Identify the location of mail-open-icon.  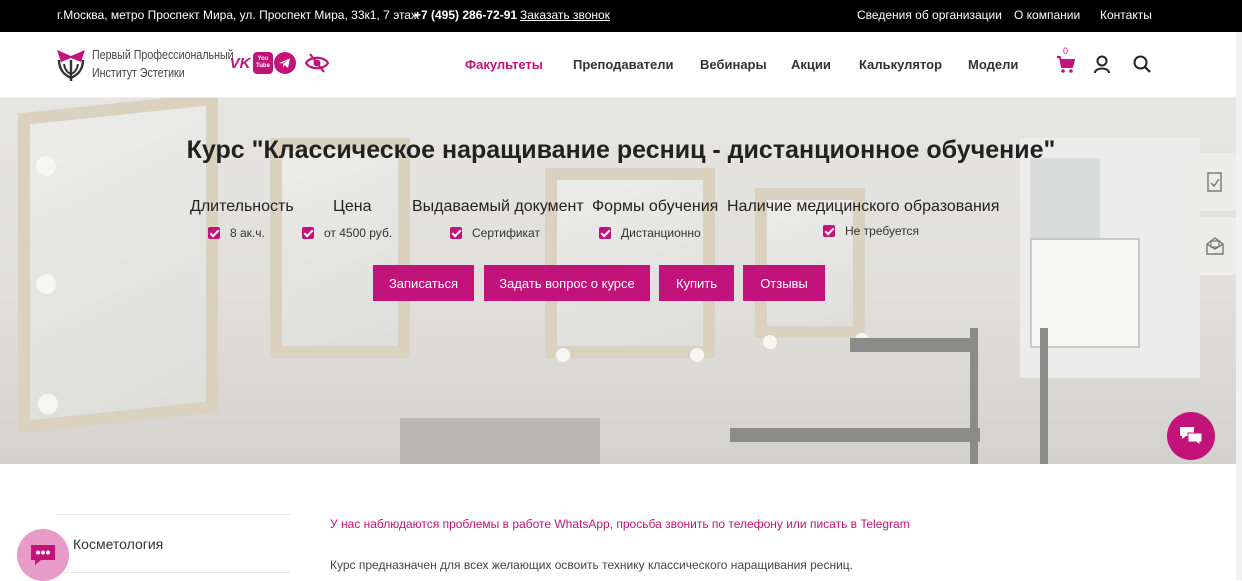
(1215, 246).